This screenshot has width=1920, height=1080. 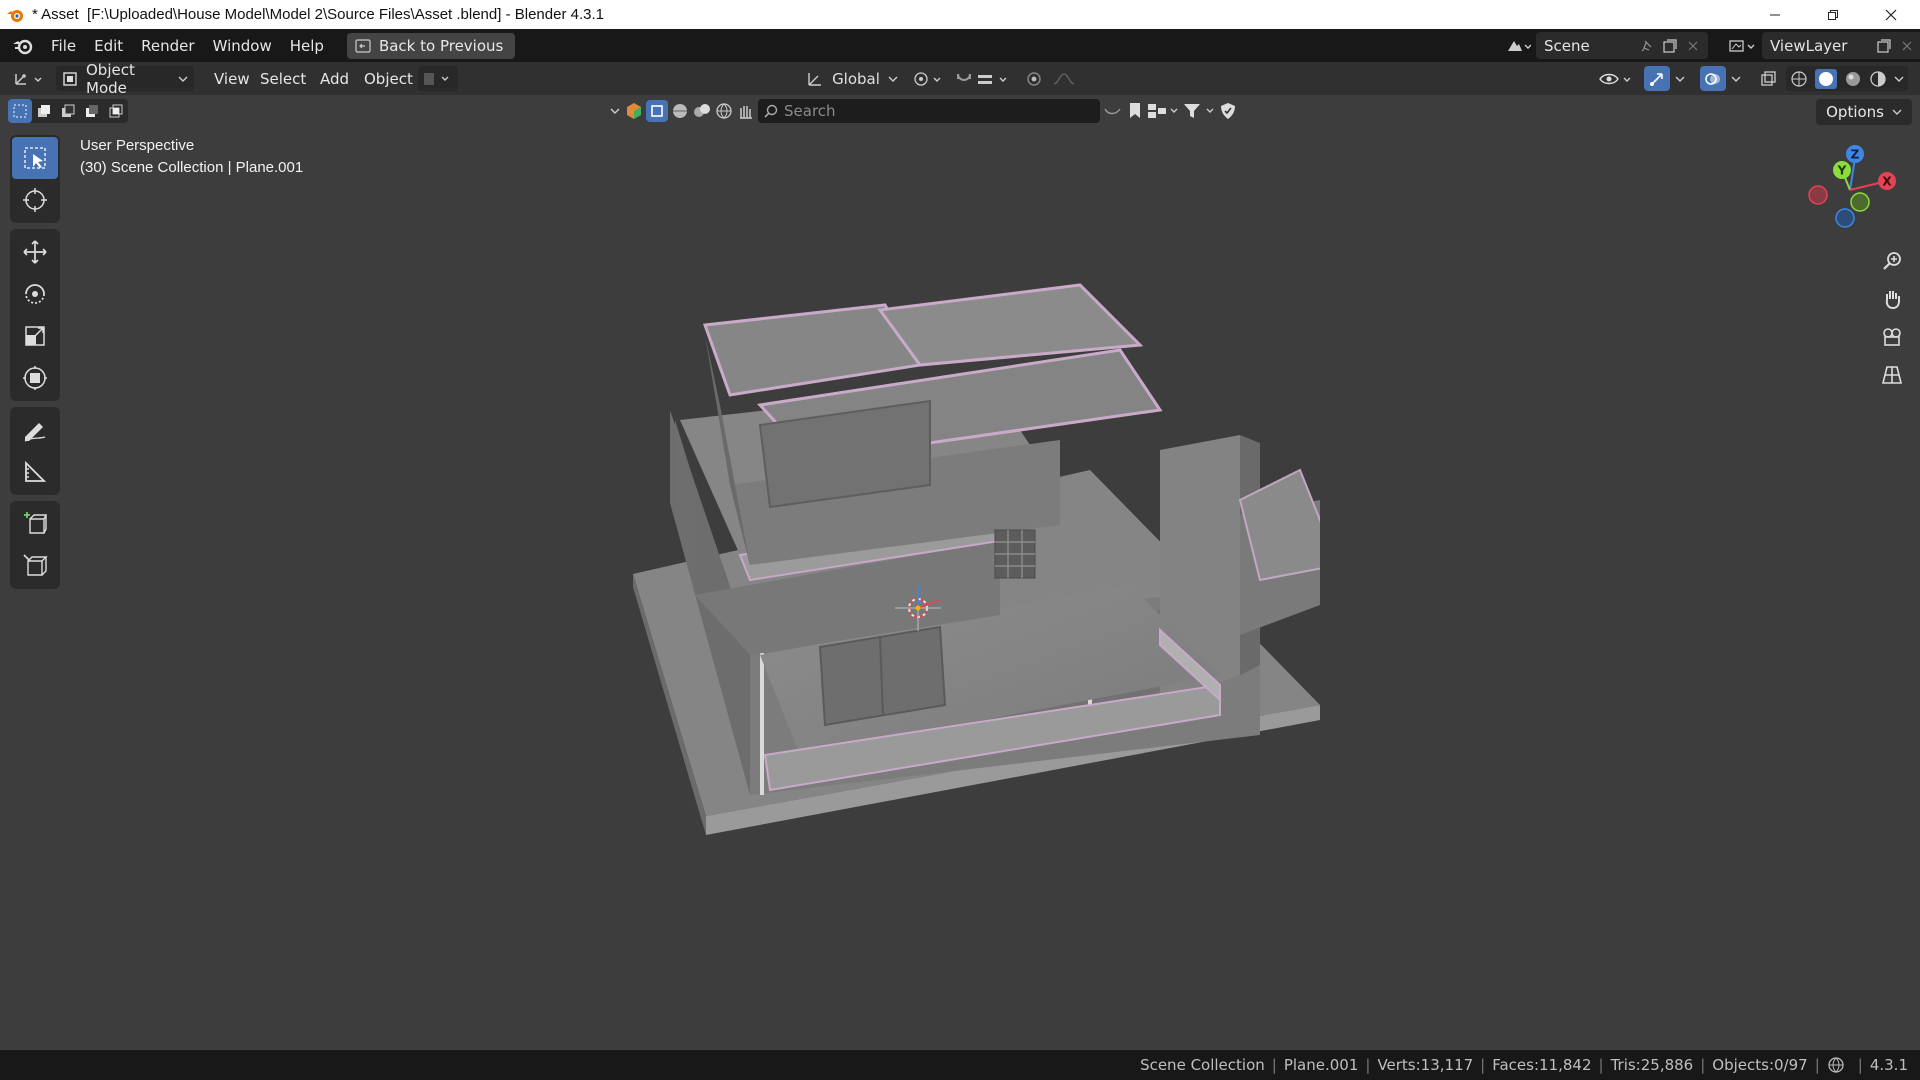 I want to click on back-to-previous-button: Back to Previous, so click(x=431, y=45).